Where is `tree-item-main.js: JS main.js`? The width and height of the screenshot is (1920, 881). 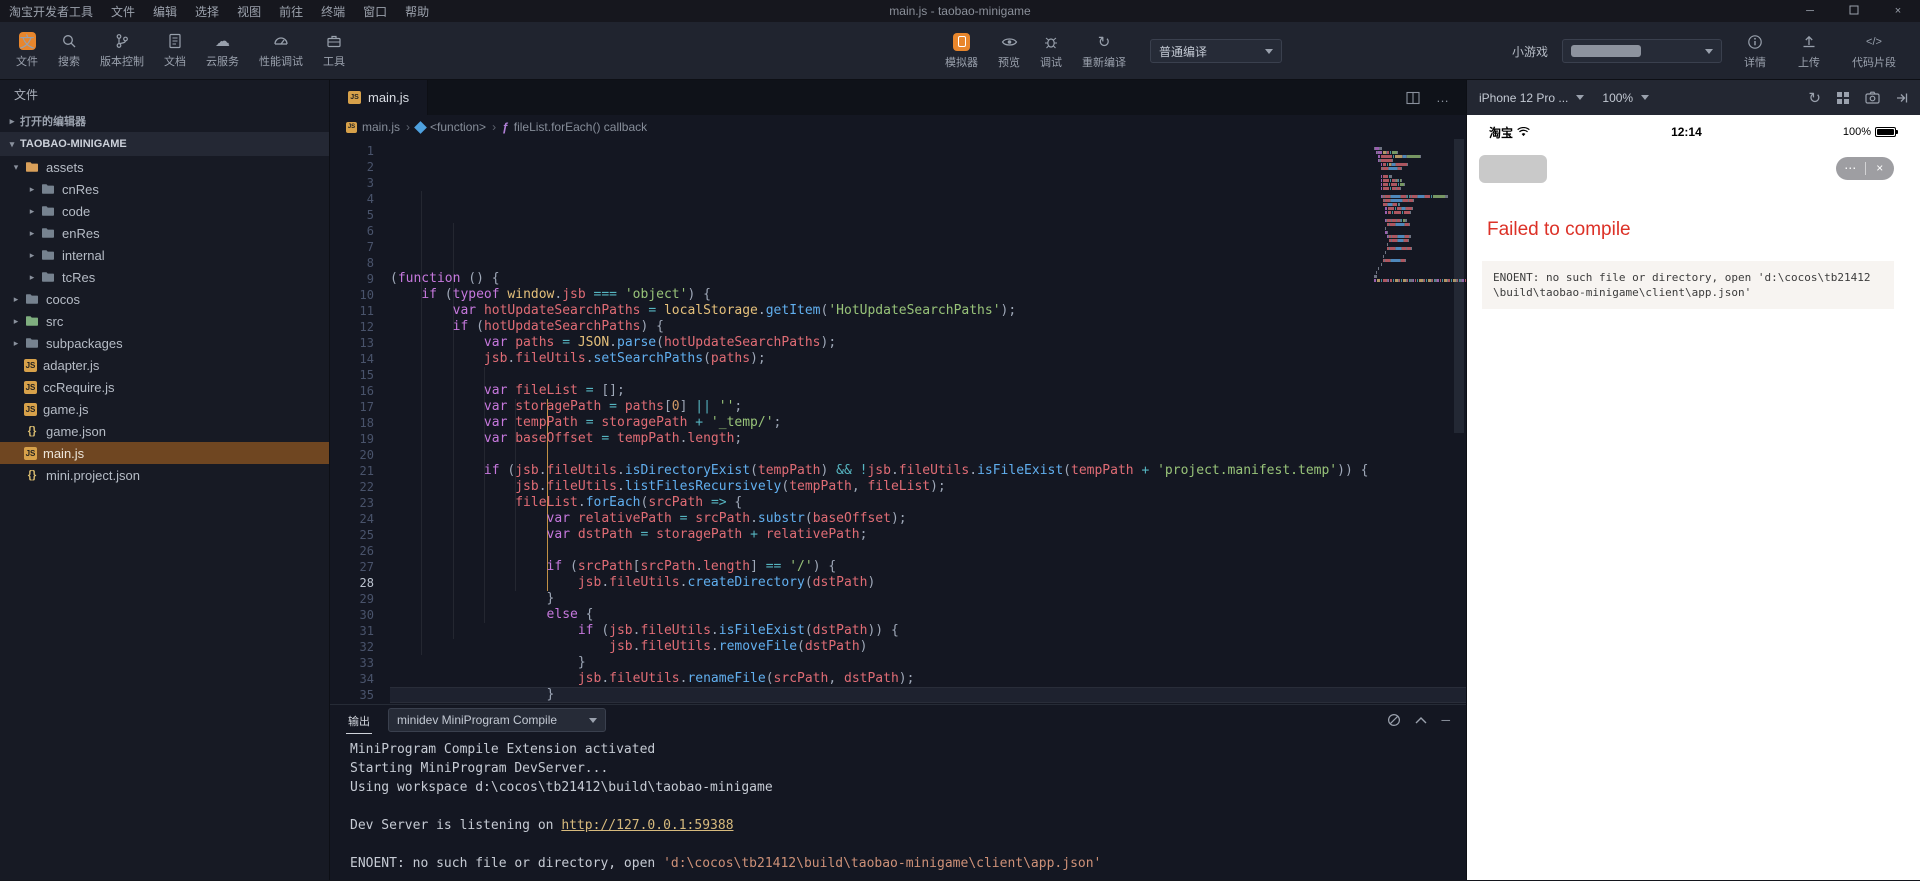
tree-item-main.js: JS main.js is located at coordinates (164, 453).